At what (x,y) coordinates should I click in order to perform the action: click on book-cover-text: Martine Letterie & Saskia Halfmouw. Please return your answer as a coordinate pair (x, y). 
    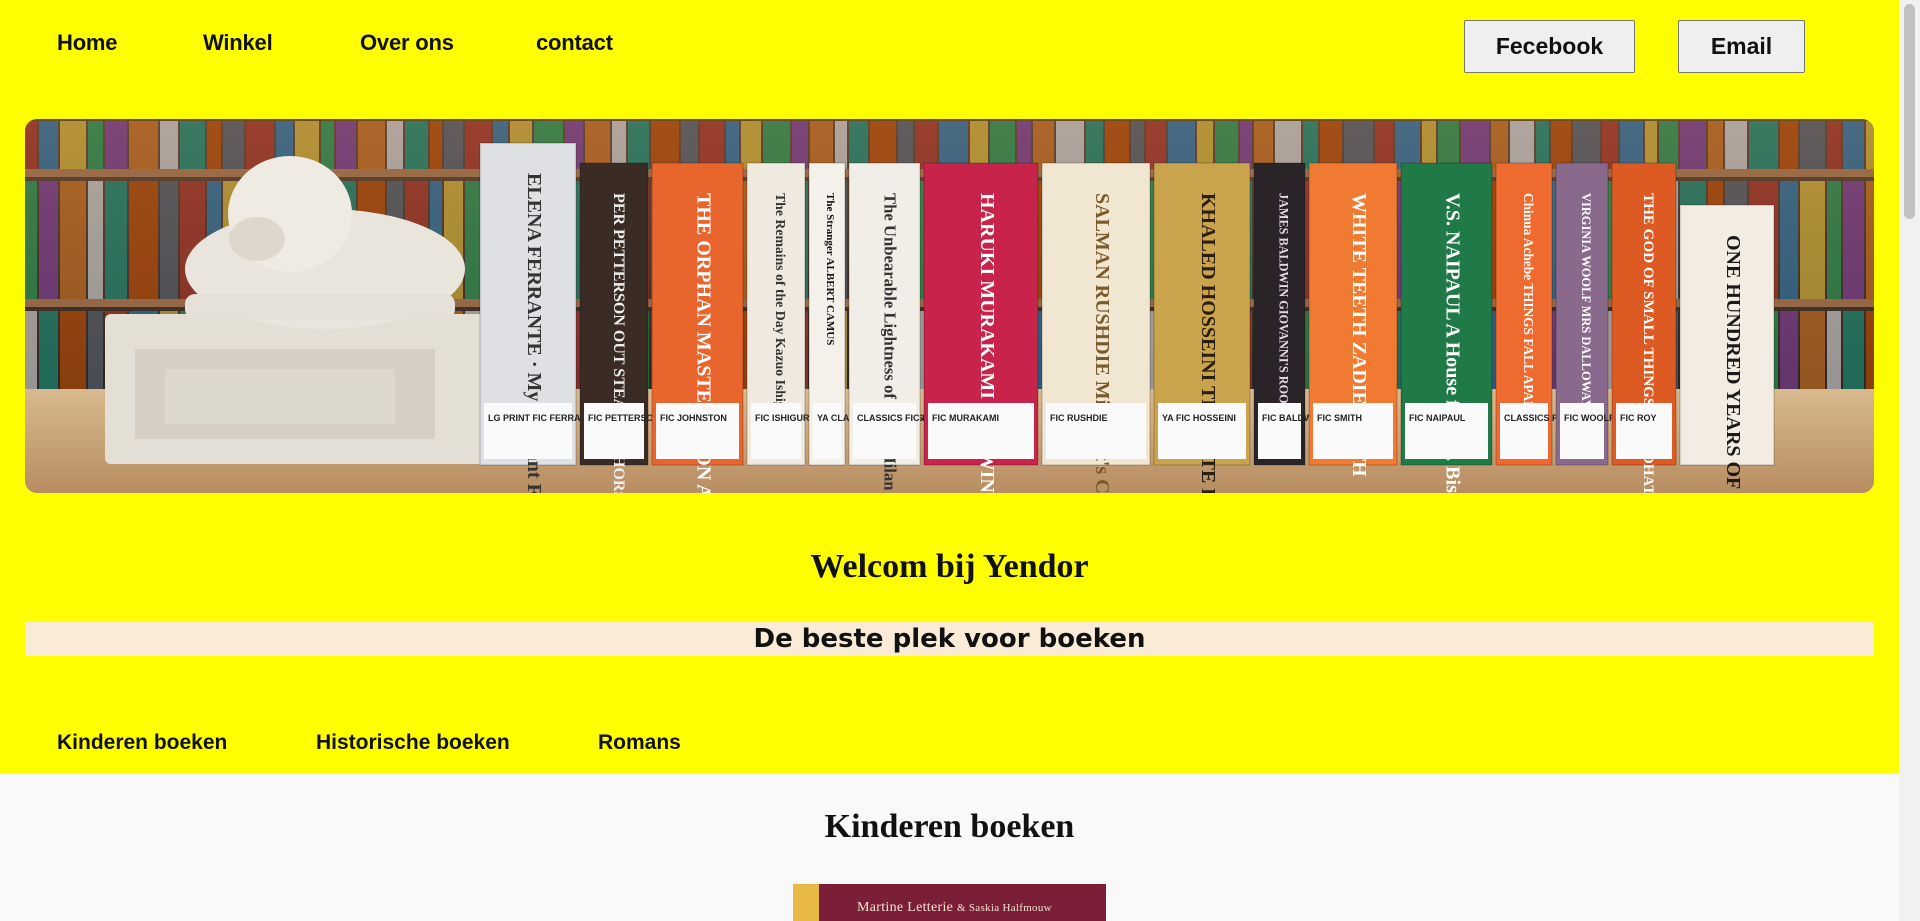
    Looking at the image, I should click on (954, 908).